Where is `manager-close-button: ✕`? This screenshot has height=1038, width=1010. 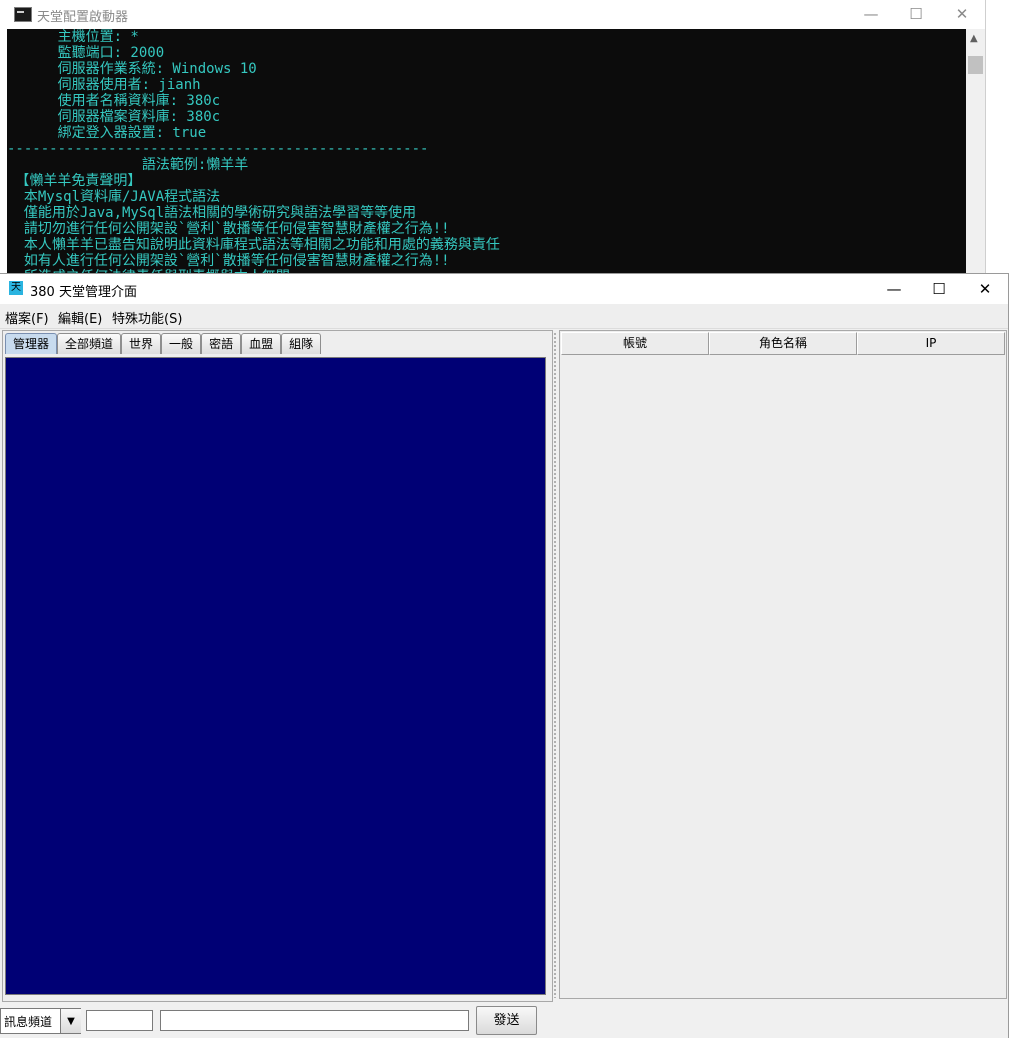 manager-close-button: ✕ is located at coordinates (985, 289).